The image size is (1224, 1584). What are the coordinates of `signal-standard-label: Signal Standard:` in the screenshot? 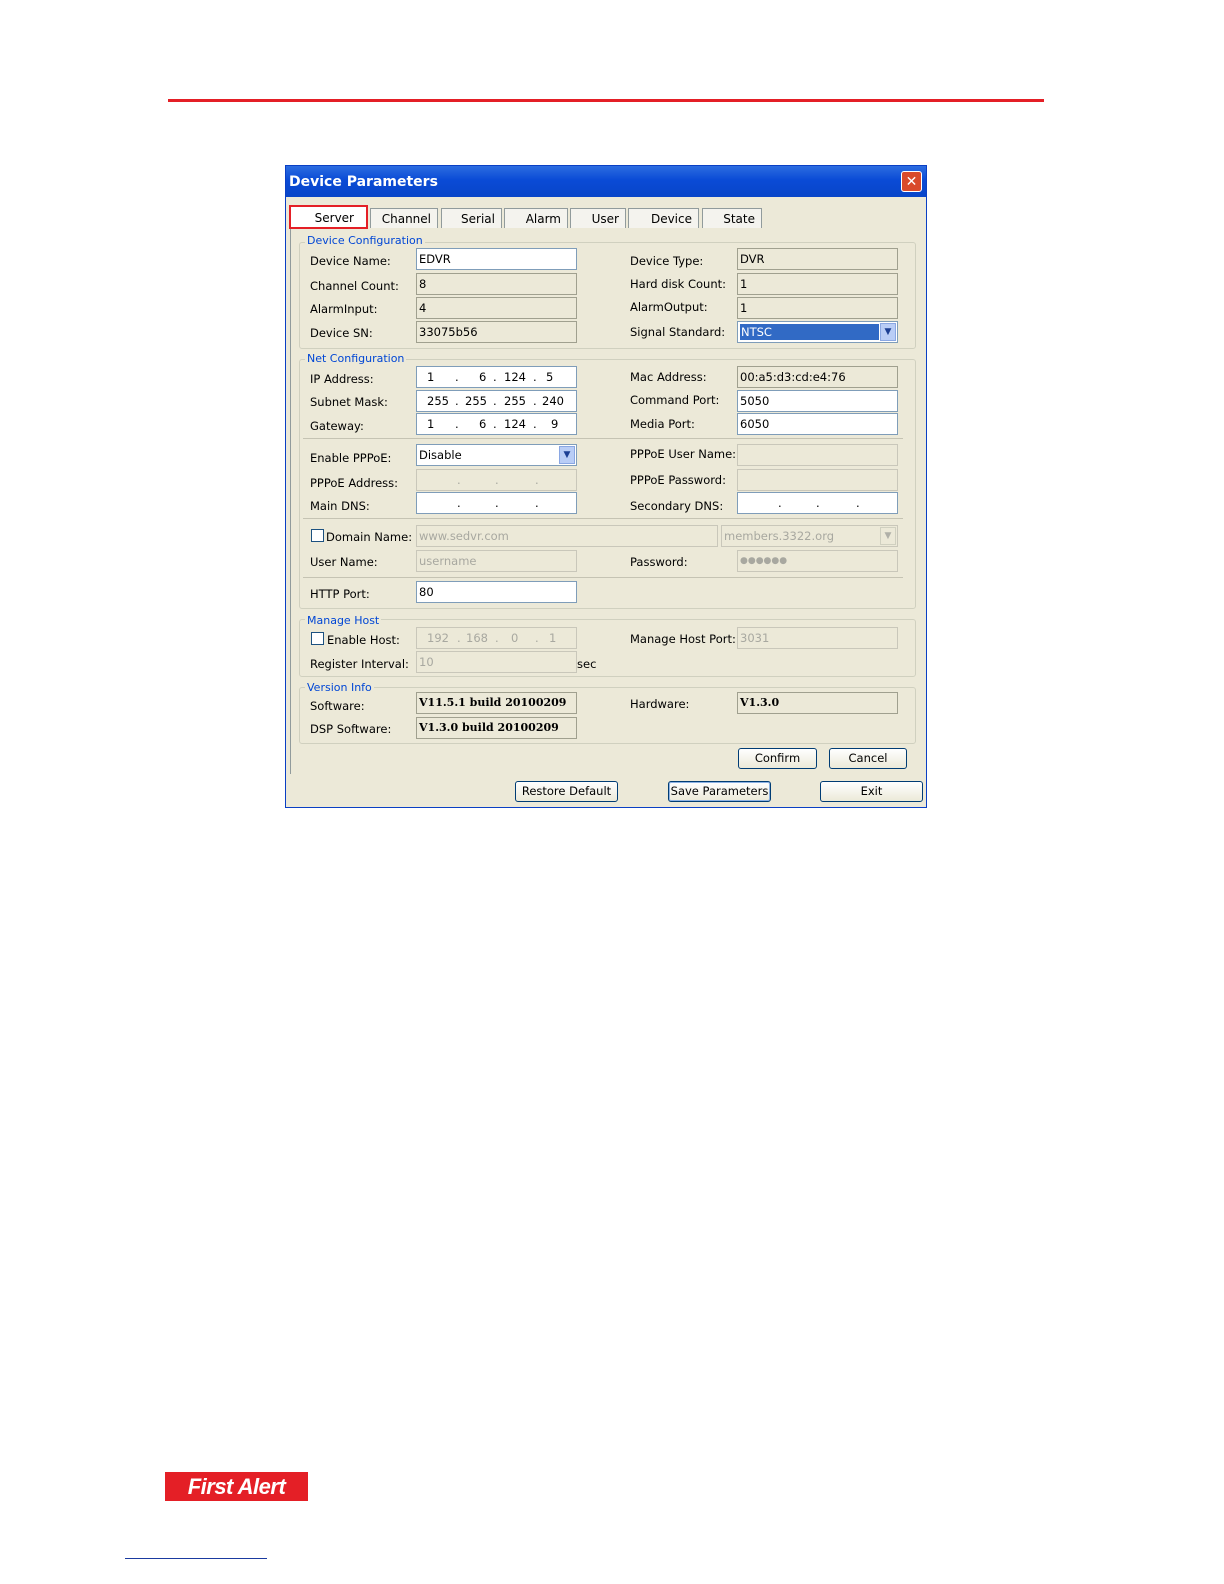 It's located at (678, 332).